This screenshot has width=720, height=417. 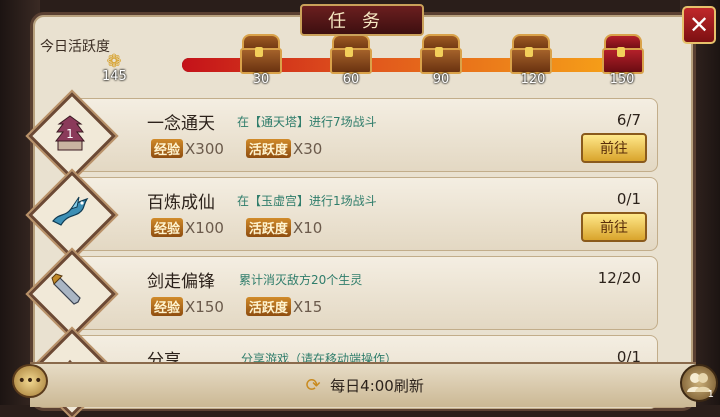 I want to click on task-progress: 0/1, so click(x=628, y=199).